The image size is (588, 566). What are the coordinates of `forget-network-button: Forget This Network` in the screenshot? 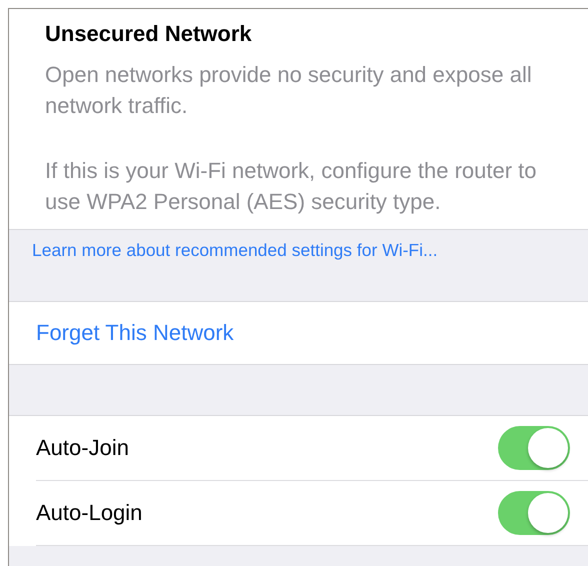 It's located at (298, 333).